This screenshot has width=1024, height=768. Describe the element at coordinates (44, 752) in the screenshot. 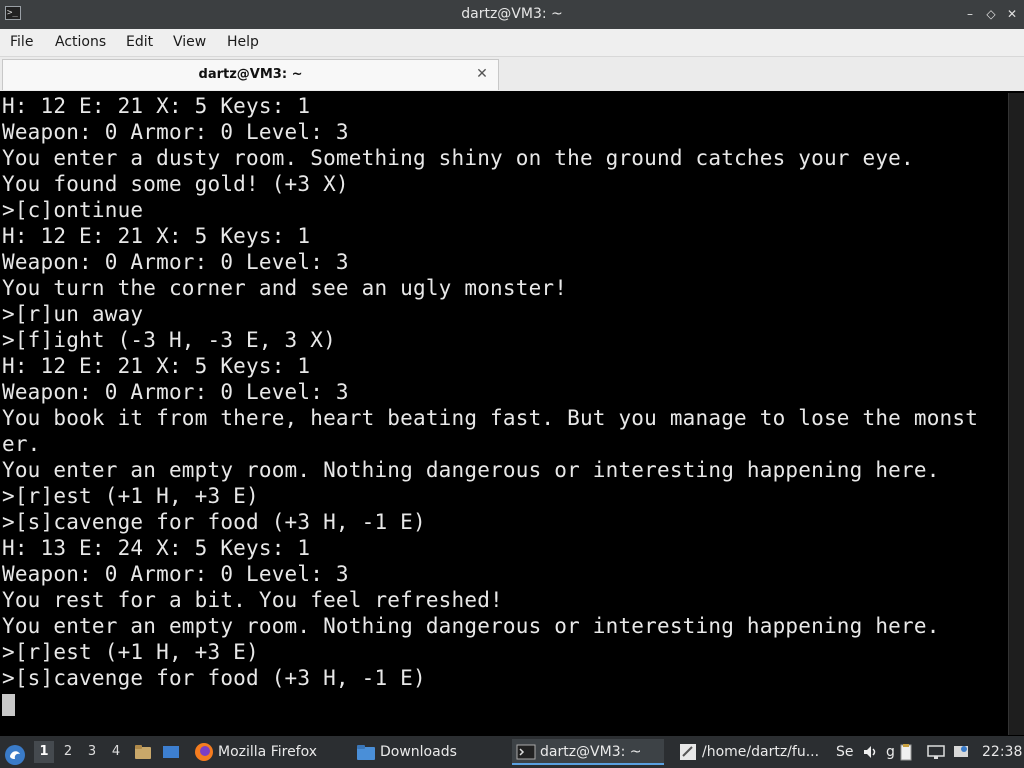

I see `workspace-1: 1` at that location.